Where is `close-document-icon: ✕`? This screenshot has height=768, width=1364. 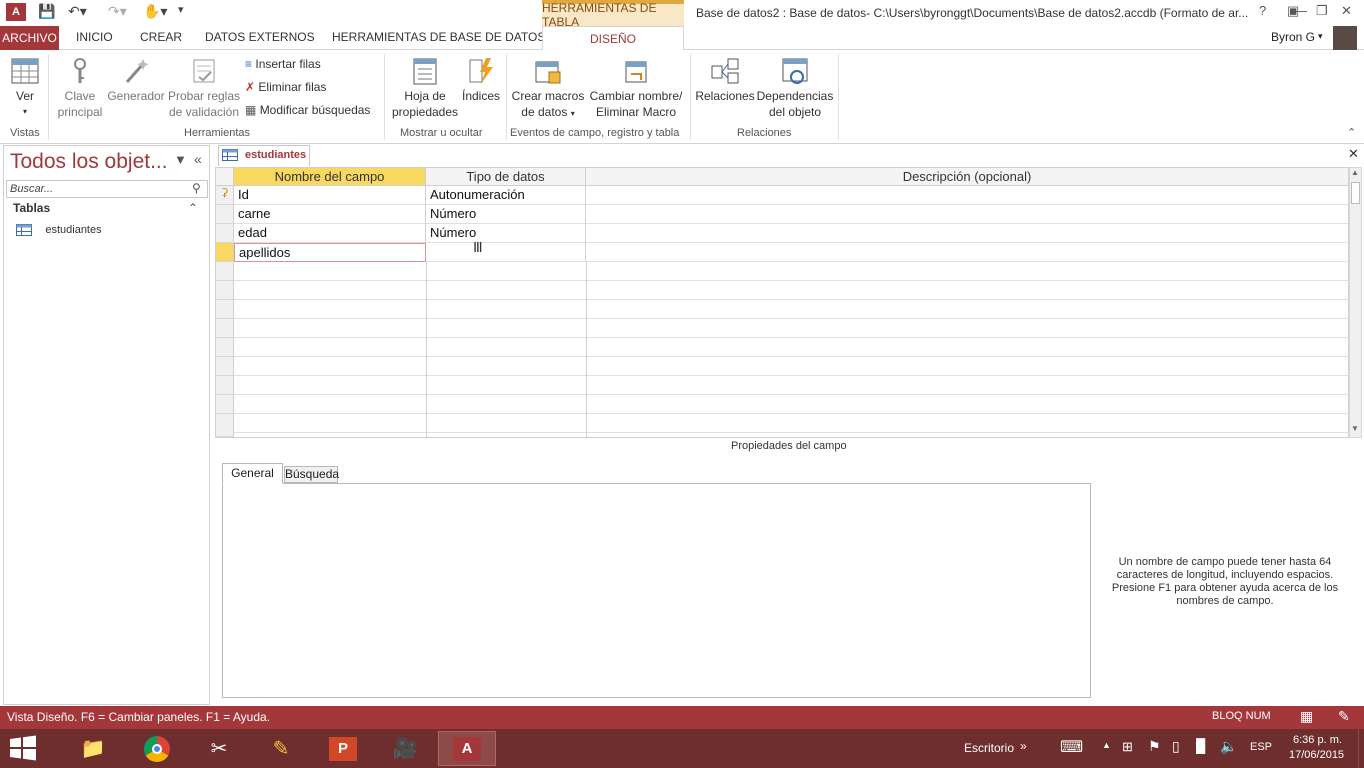 close-document-icon: ✕ is located at coordinates (1353, 154).